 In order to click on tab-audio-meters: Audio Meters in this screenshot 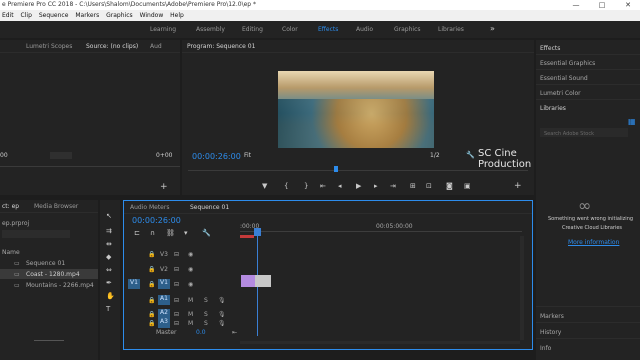, I will do `click(149, 207)`.